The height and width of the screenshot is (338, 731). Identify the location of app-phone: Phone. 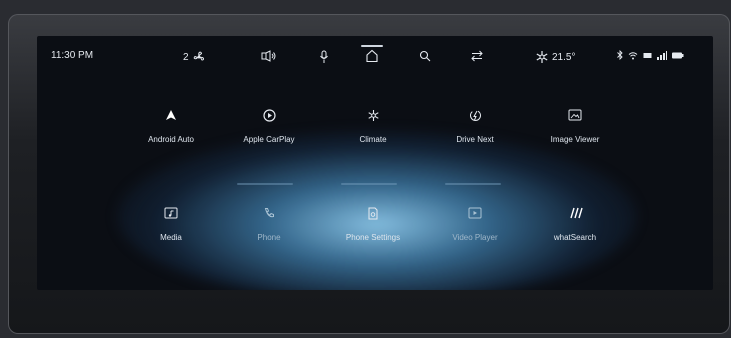
(269, 223).